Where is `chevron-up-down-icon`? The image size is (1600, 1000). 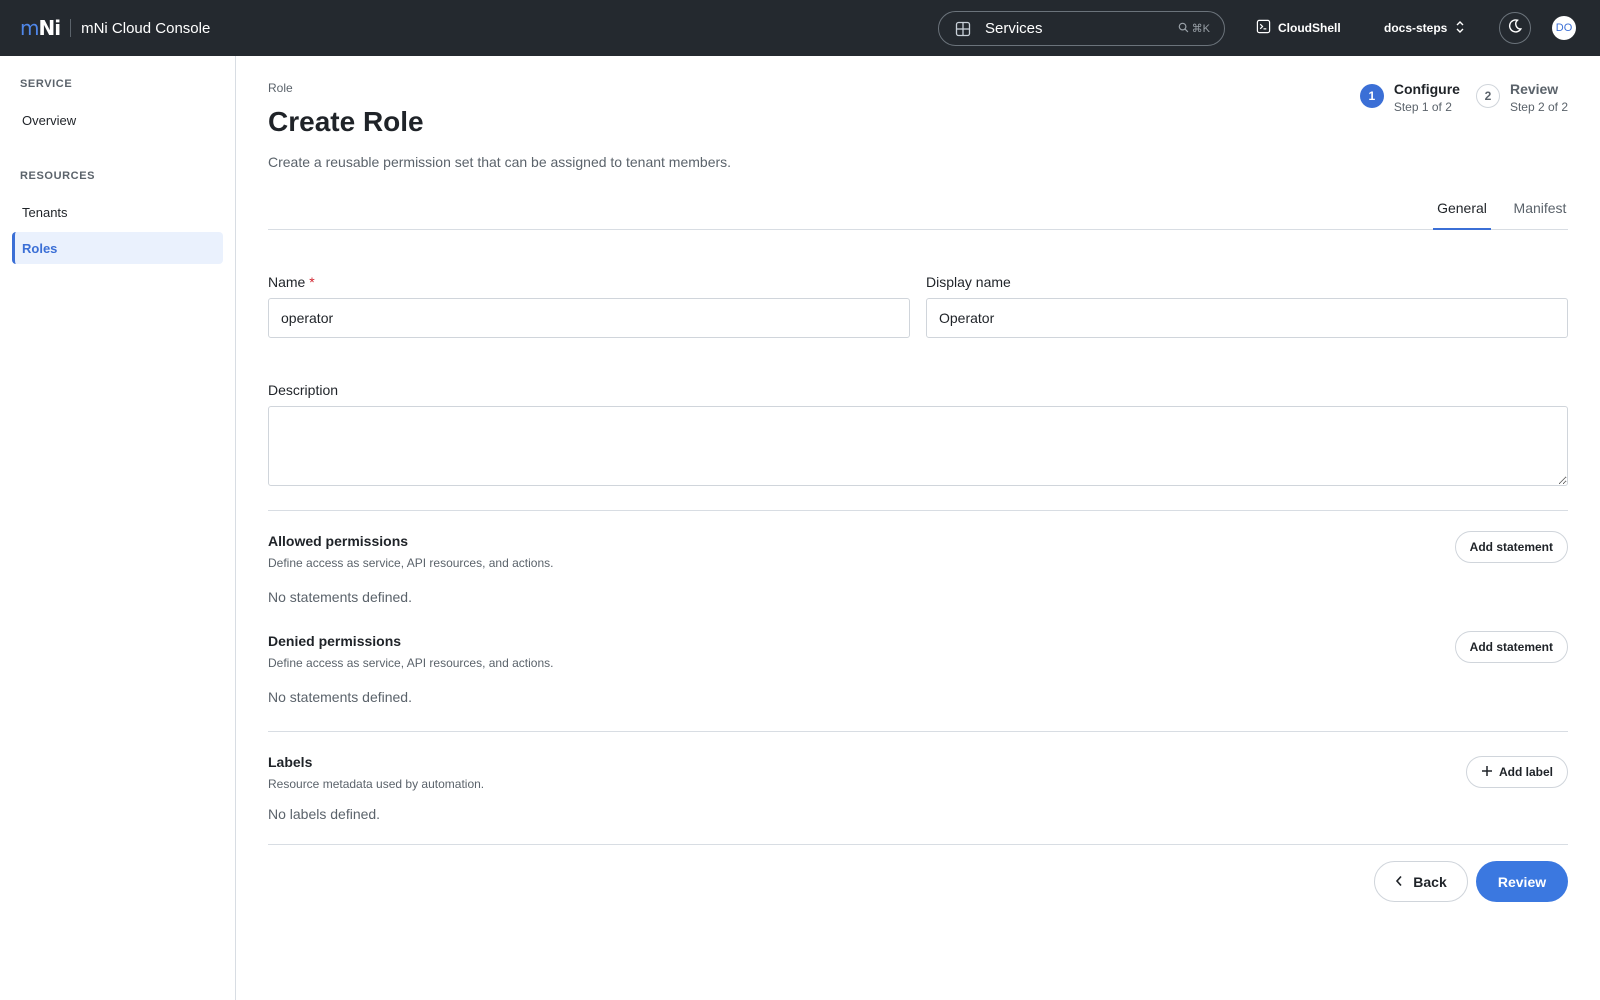 chevron-up-down-icon is located at coordinates (1460, 28).